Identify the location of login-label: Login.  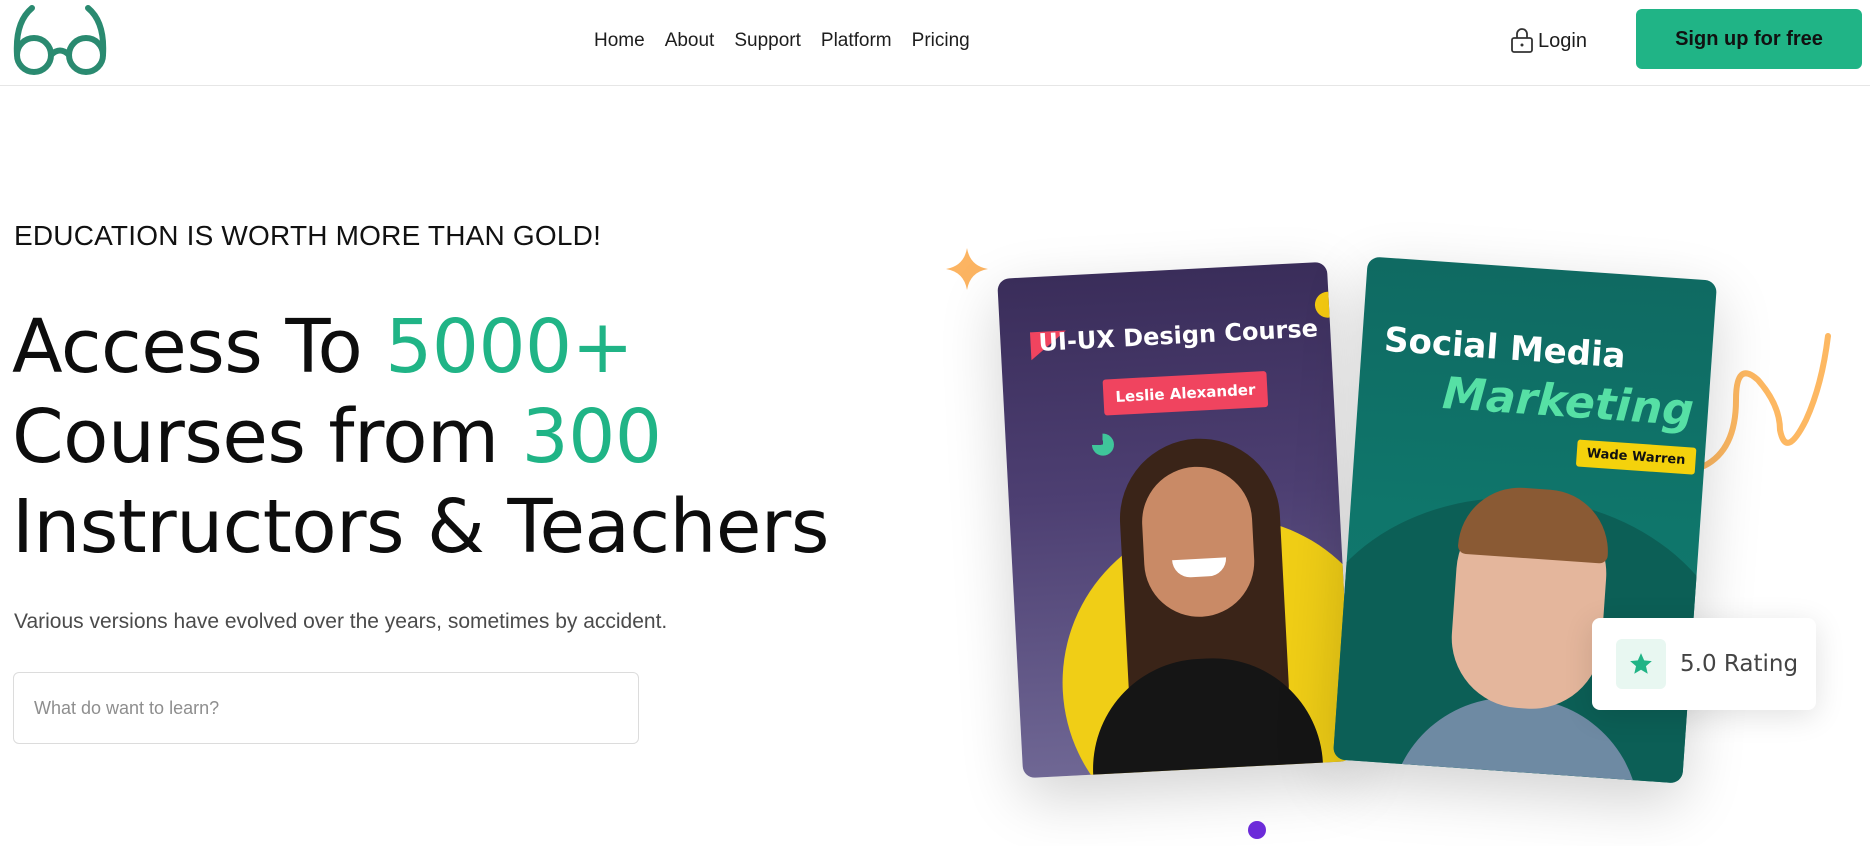
(1562, 40).